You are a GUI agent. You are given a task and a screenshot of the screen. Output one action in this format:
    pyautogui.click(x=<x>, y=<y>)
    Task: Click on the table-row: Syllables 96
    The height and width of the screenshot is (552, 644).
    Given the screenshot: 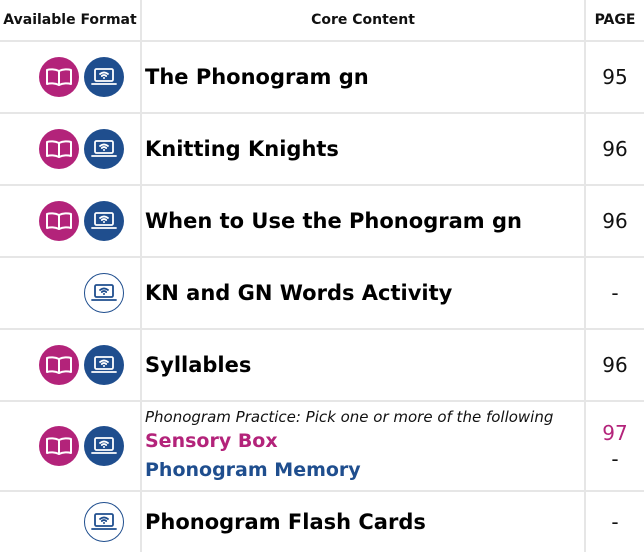 What is the action you would take?
    pyautogui.click(x=322, y=365)
    